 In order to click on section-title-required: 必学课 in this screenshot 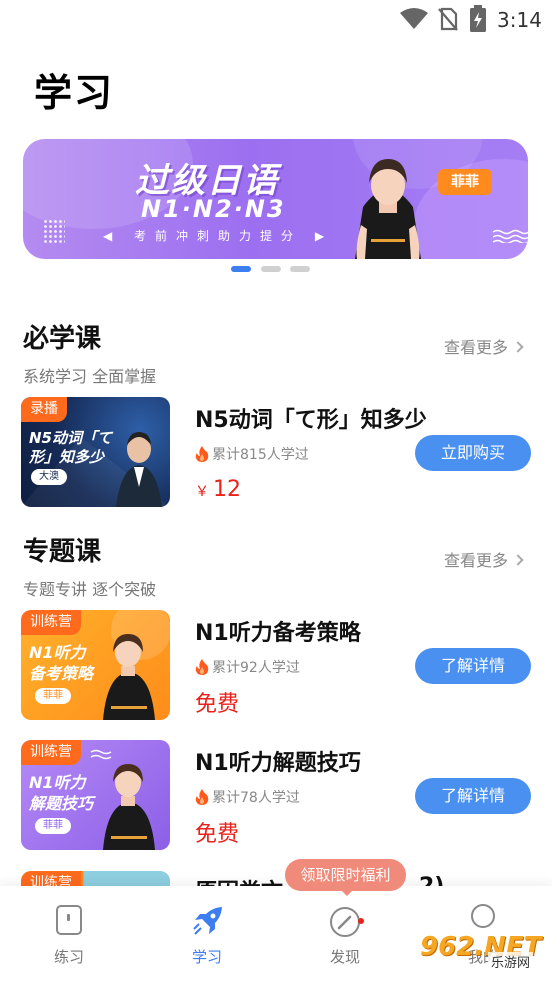, I will do `click(62, 339)`.